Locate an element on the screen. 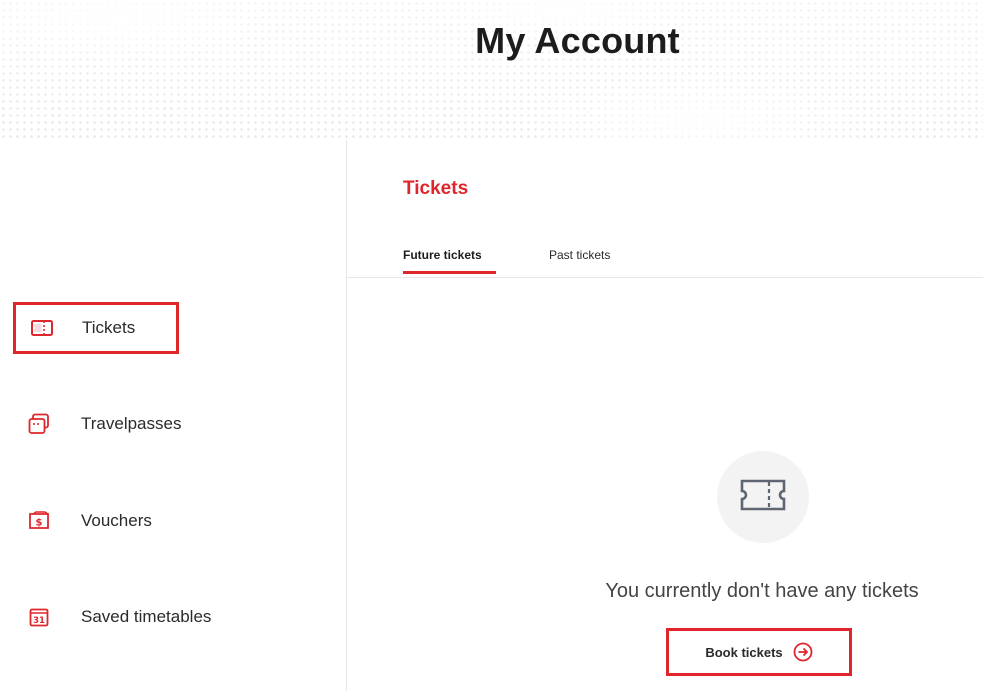  sidebar-item-label: Travelpasses is located at coordinates (131, 423).